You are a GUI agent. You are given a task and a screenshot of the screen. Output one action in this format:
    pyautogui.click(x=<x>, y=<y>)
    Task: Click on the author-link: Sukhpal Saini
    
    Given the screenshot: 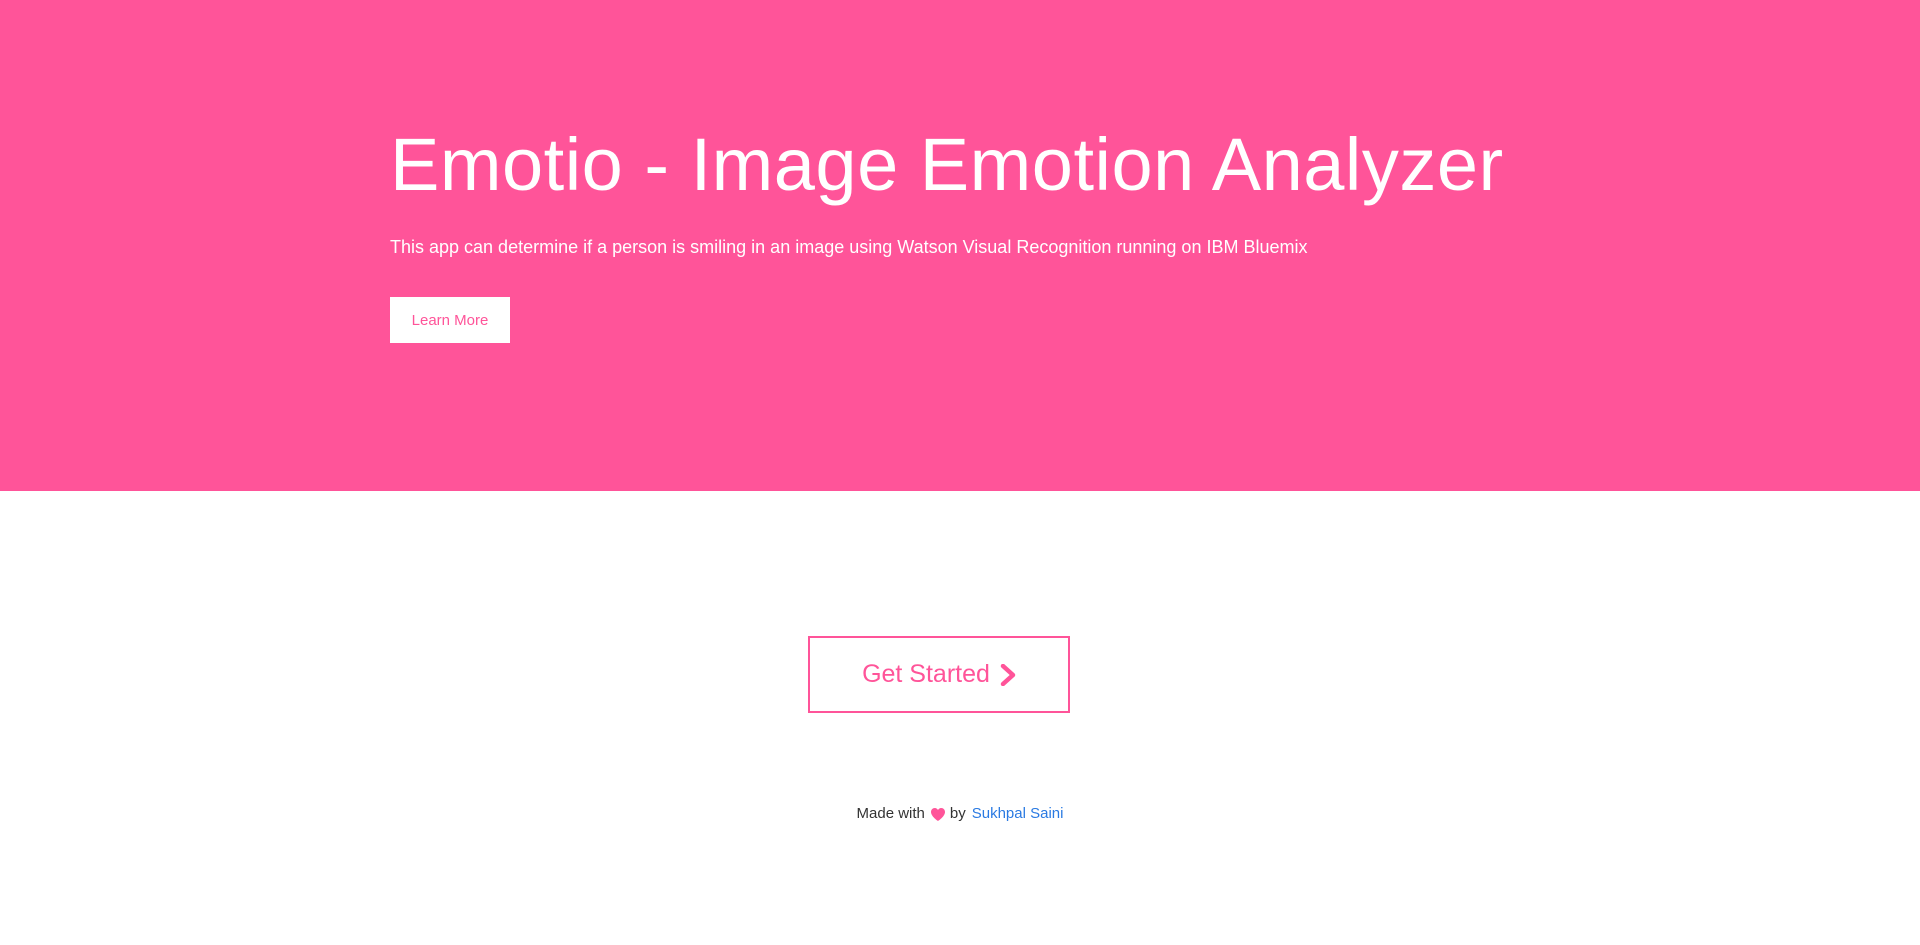 What is the action you would take?
    pyautogui.click(x=1018, y=814)
    